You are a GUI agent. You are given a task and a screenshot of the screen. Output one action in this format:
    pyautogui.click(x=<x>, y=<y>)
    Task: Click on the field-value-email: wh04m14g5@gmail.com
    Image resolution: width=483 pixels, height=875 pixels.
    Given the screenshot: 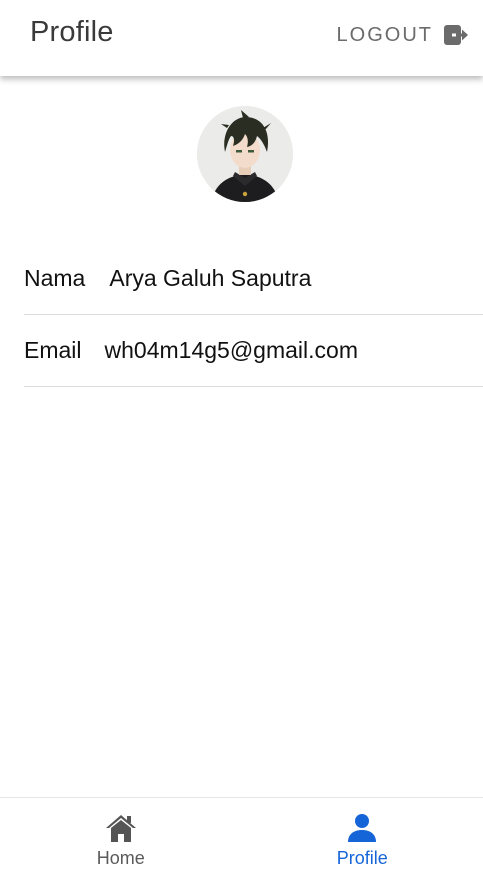 What is the action you would take?
    pyautogui.click(x=231, y=350)
    